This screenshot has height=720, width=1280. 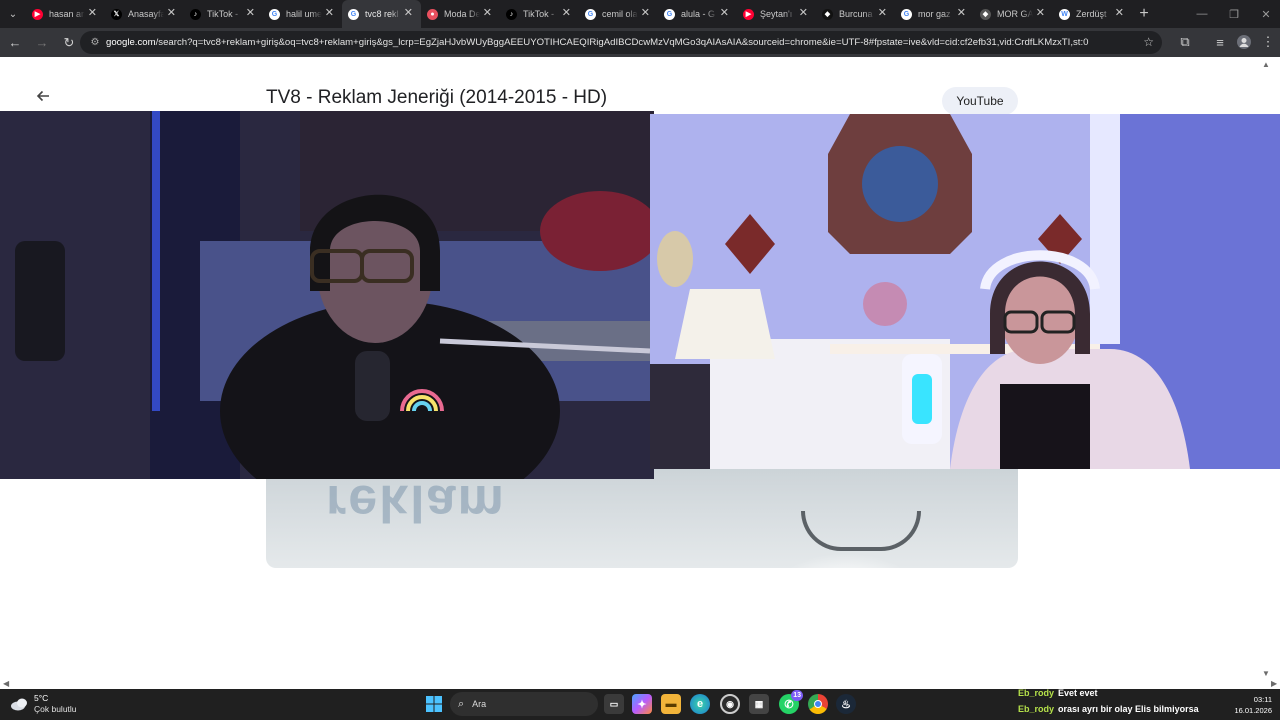 I want to click on obs-icon: ◉, so click(x=730, y=704).